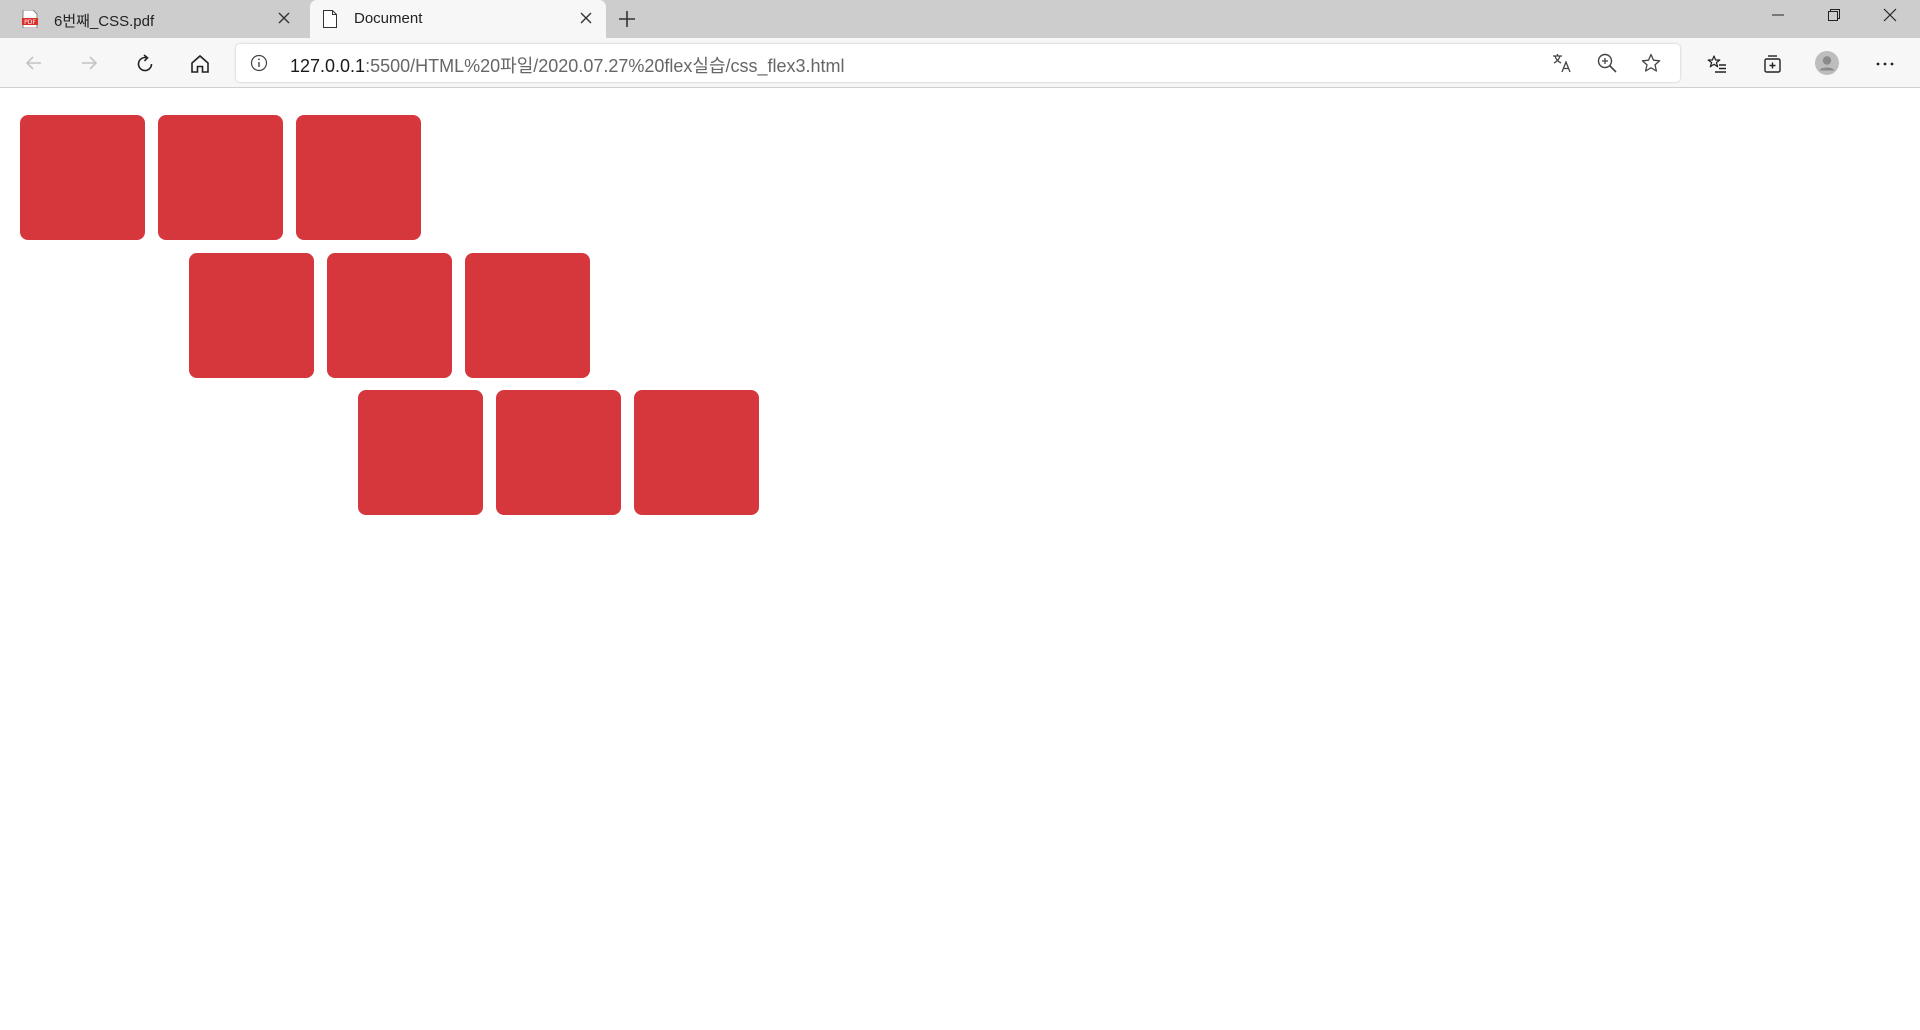  I want to click on restore-icon, so click(1834, 15).